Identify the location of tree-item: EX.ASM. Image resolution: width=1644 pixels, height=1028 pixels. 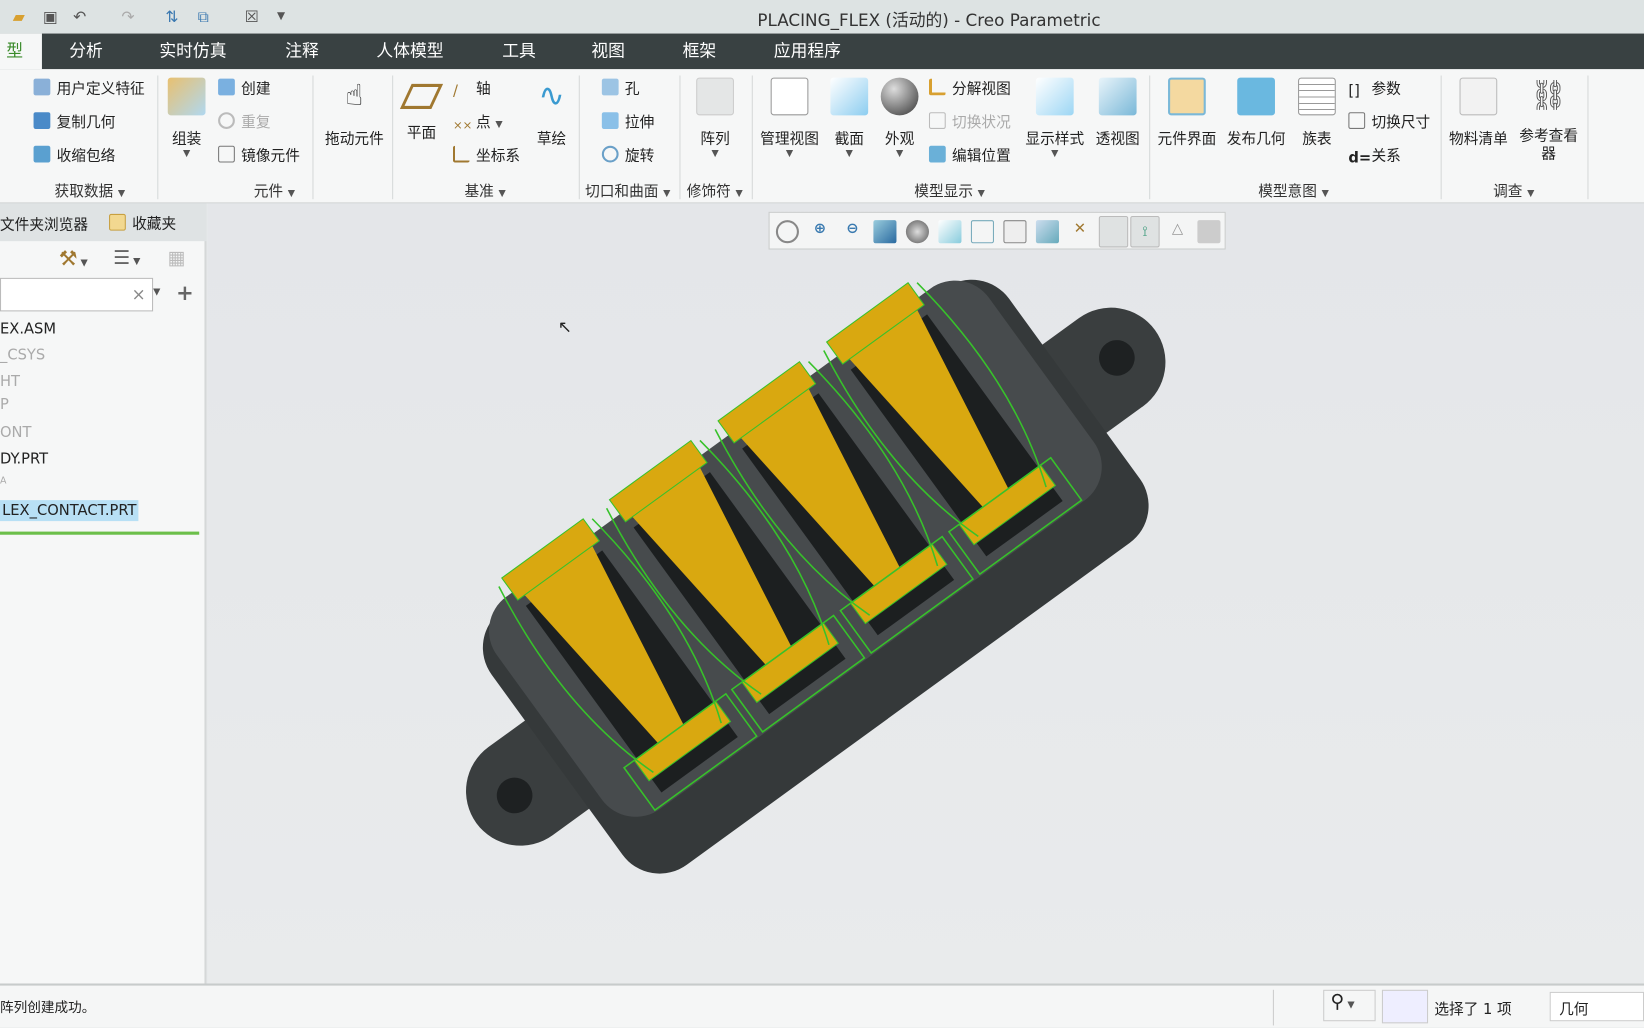
(28, 329).